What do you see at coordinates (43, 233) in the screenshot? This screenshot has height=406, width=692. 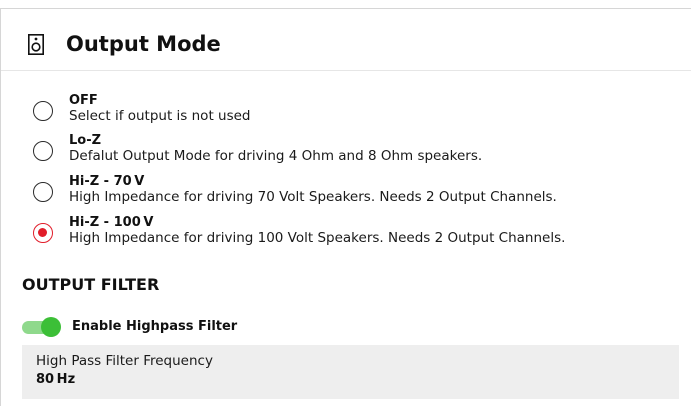 I see `radio-button-selected` at bounding box center [43, 233].